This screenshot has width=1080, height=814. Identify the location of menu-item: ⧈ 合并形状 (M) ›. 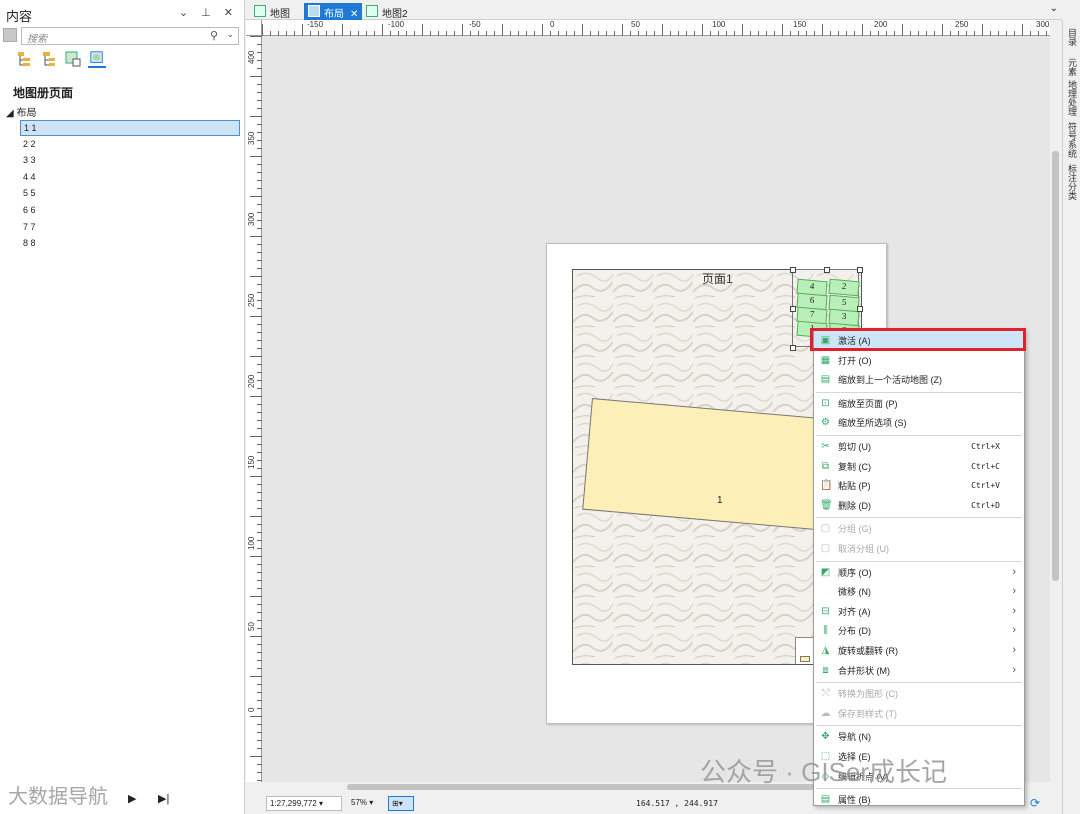
(919, 671).